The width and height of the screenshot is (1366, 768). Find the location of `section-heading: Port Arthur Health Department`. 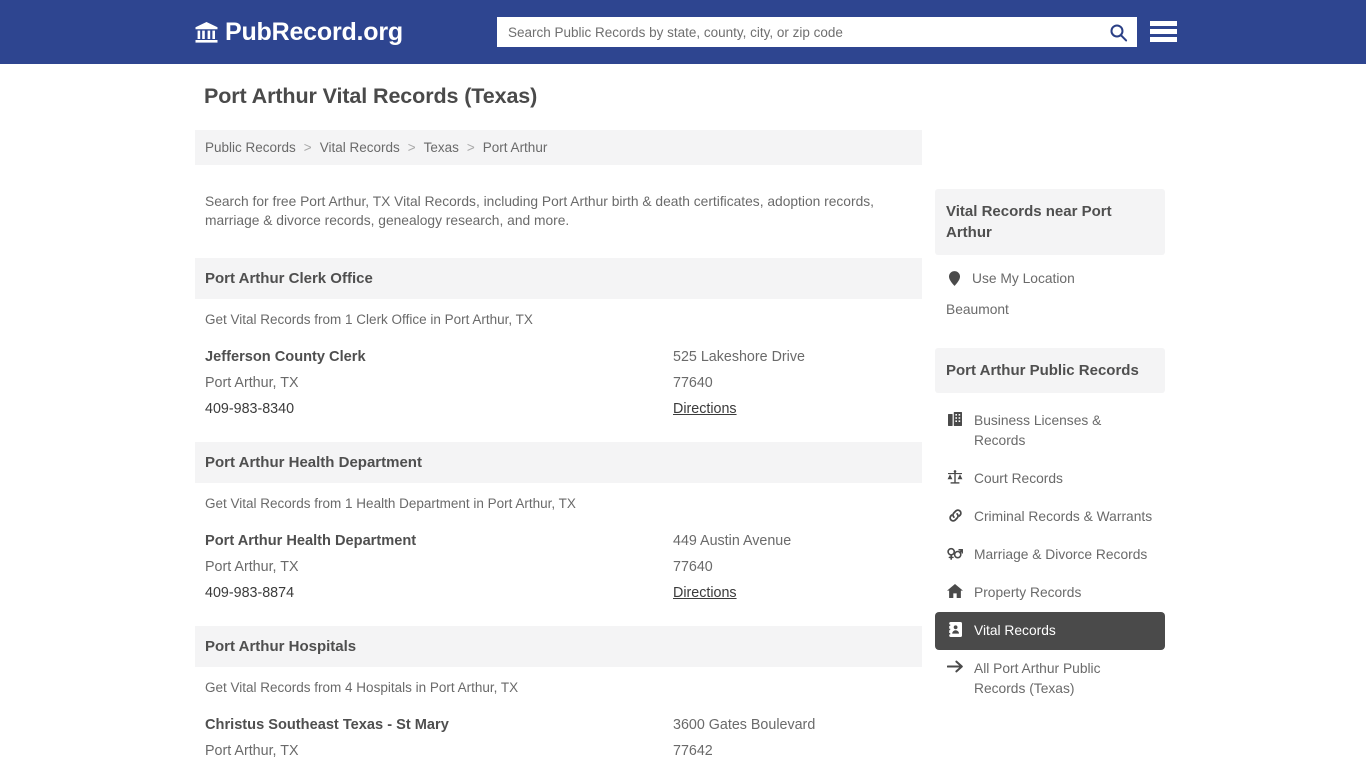

section-heading: Port Arthur Health Department is located at coordinates (558, 462).